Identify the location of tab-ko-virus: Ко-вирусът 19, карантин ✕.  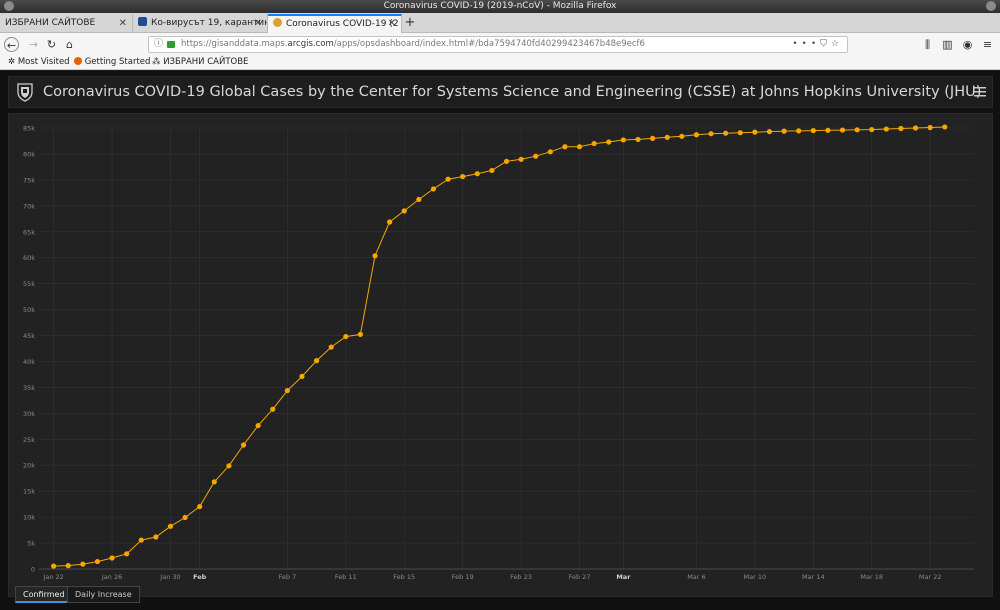
(200, 23).